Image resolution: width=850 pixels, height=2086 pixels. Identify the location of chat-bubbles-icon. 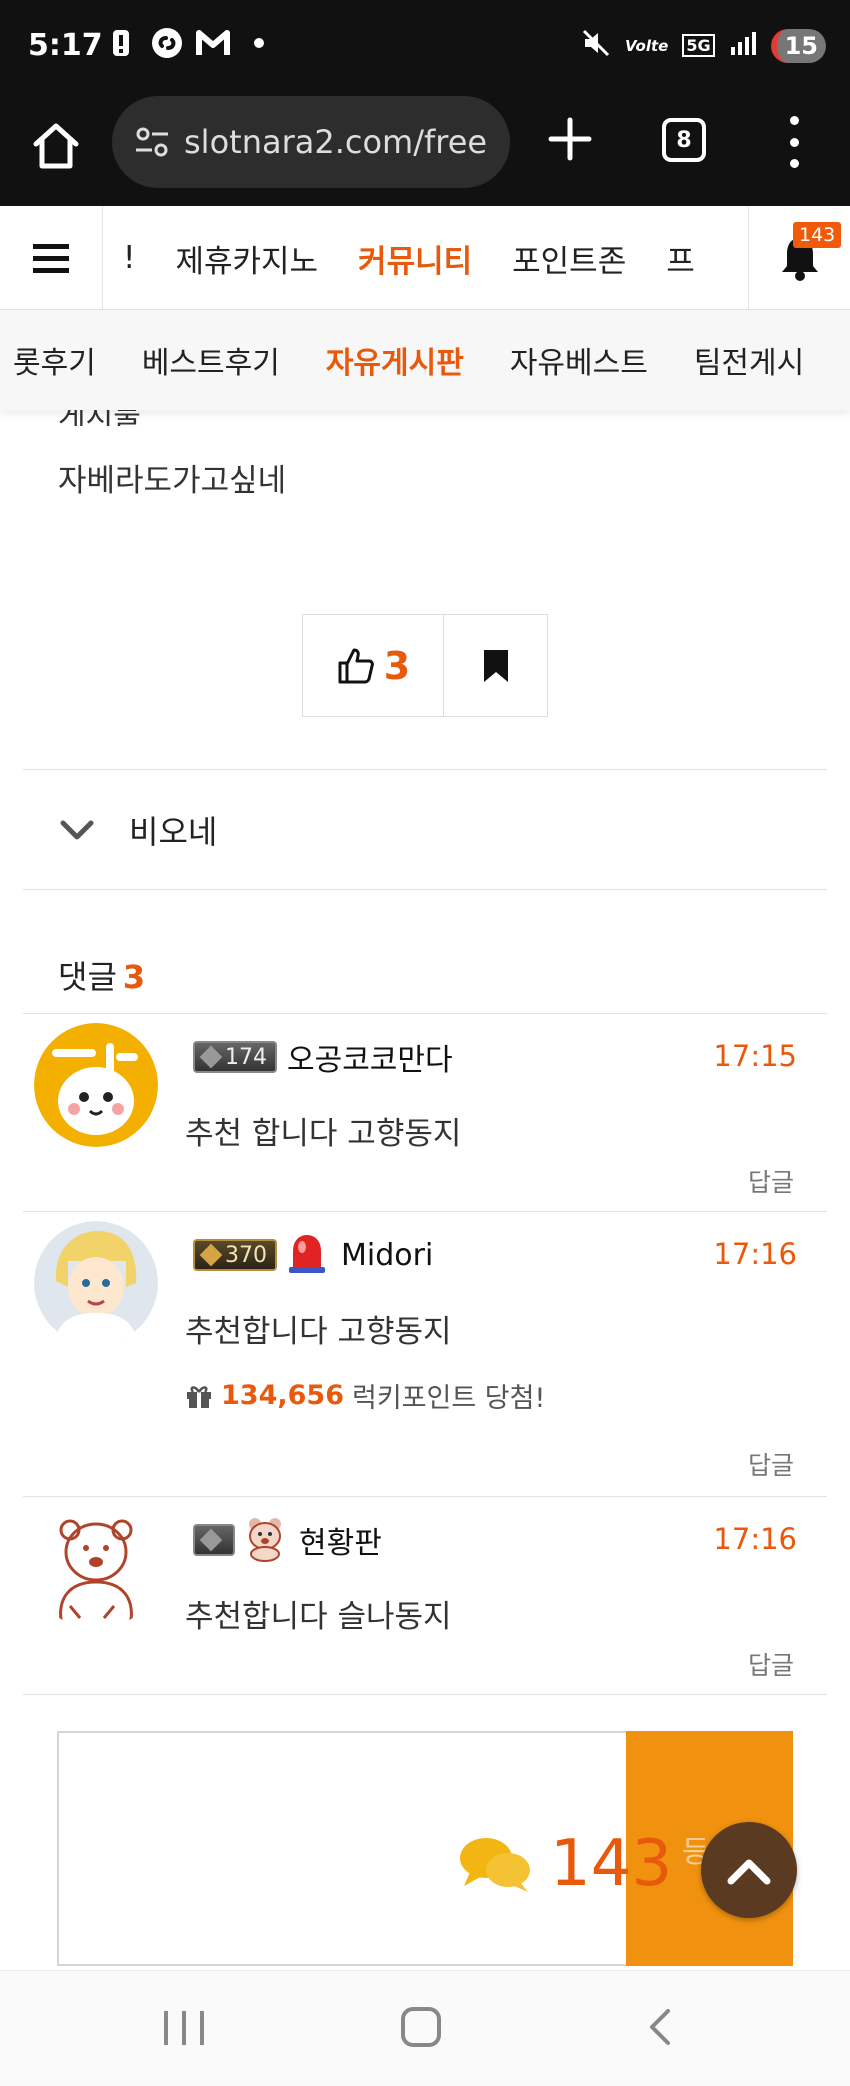
(495, 1865).